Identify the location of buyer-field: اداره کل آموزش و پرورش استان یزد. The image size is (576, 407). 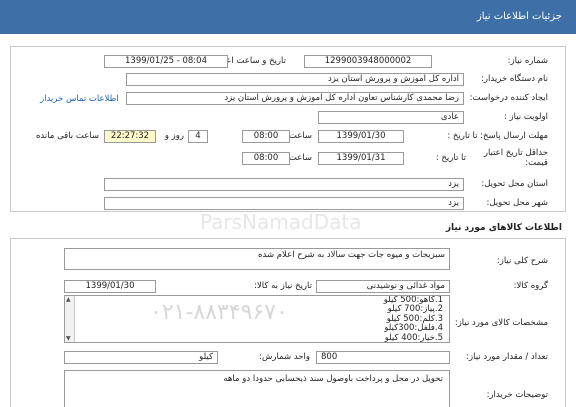
(295, 79).